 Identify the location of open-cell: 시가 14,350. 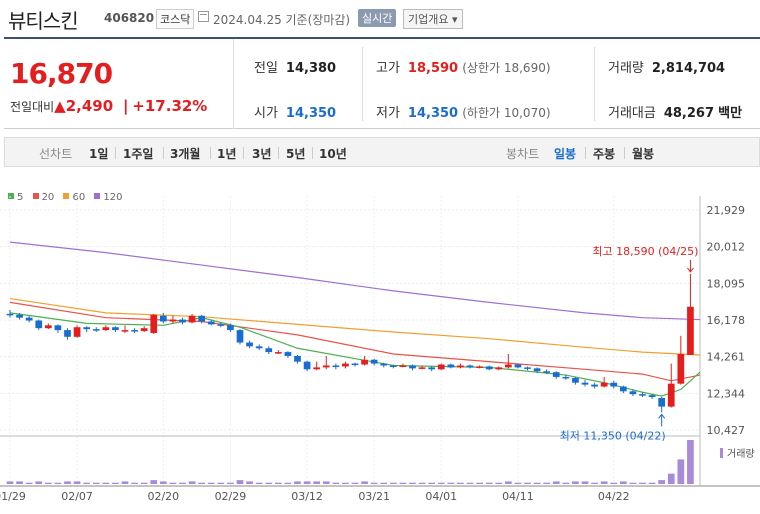
(295, 111).